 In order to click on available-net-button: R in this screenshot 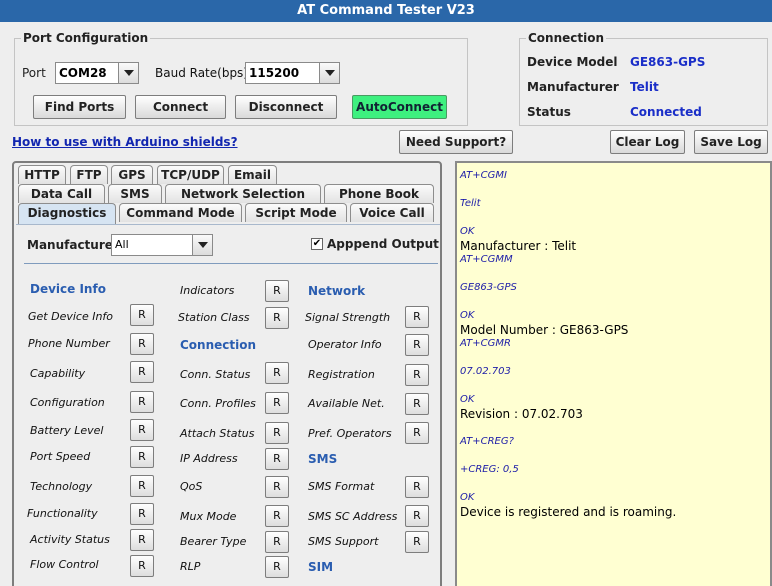, I will do `click(417, 404)`.